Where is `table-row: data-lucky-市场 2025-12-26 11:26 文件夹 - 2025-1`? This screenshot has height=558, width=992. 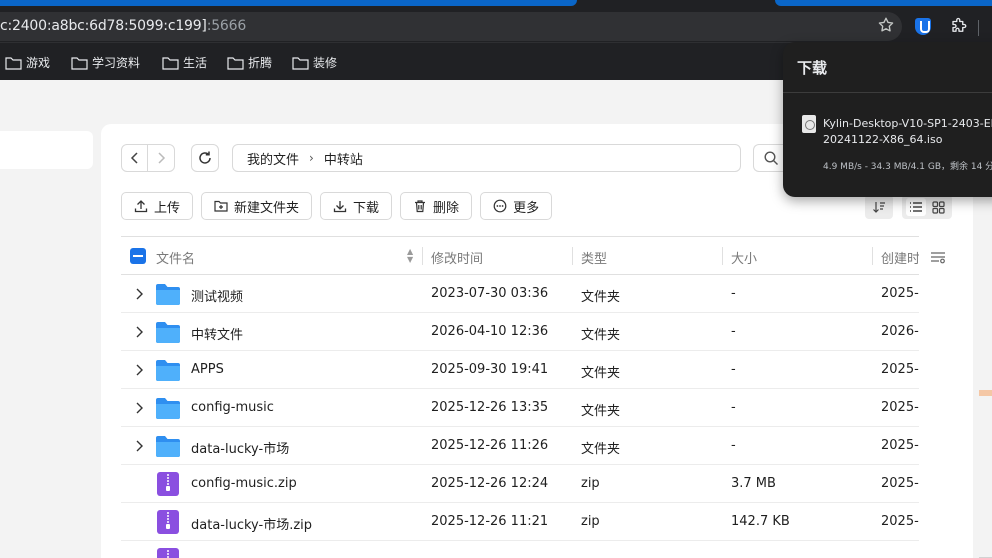 table-row: data-lucky-市场 2025-12-26 11:26 文件夹 - 2025-1 is located at coordinates (520, 446).